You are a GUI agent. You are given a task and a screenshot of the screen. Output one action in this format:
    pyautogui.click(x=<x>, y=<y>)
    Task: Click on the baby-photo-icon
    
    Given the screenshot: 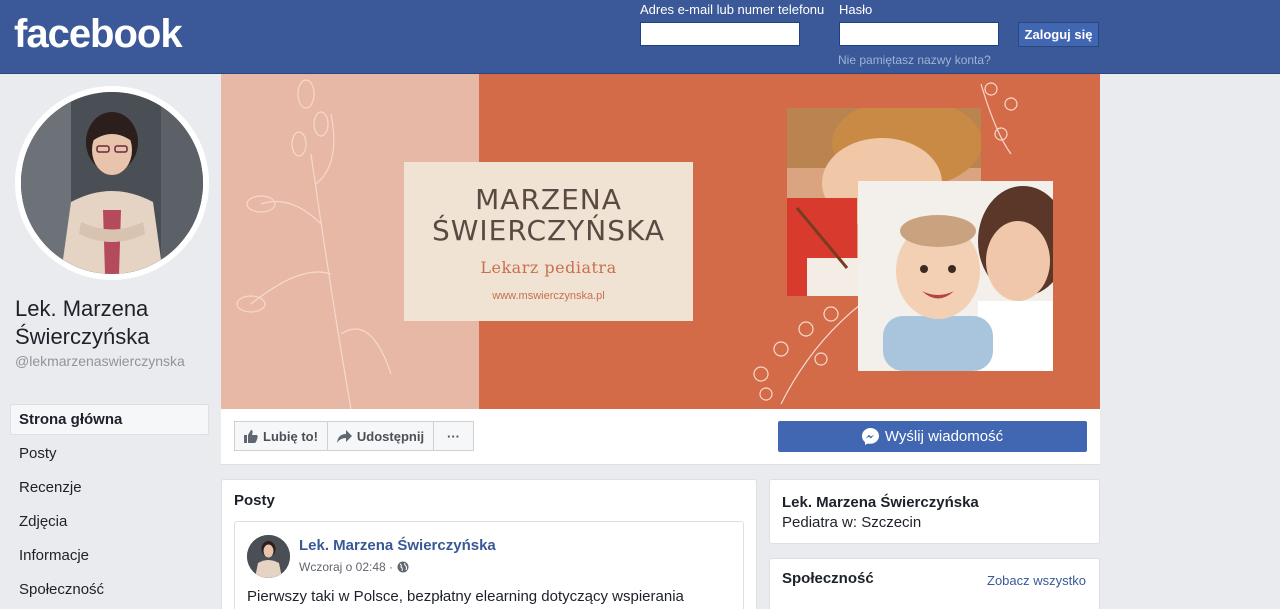 What is the action you would take?
    pyautogui.click(x=955, y=276)
    